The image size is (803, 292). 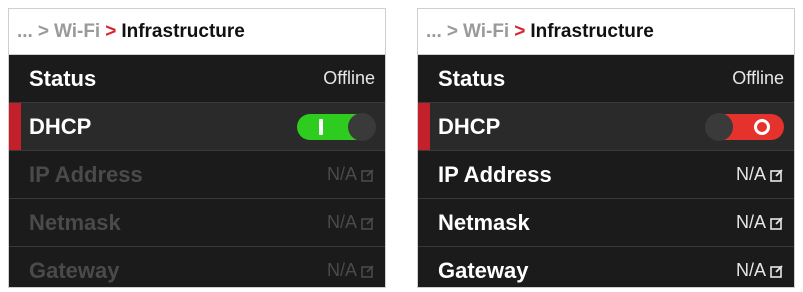 What do you see at coordinates (762, 126) in the screenshot?
I see `toggle-off-mark-icon` at bounding box center [762, 126].